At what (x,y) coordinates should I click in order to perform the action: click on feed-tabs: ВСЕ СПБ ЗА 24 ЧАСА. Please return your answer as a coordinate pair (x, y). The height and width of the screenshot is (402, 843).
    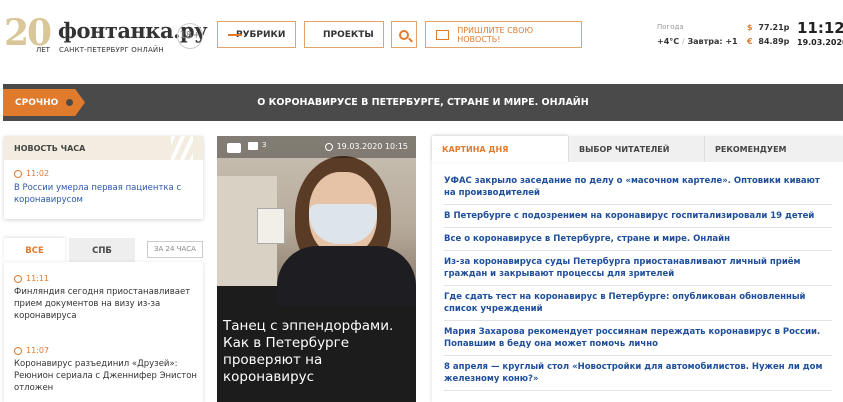
    Looking at the image, I should click on (103, 250).